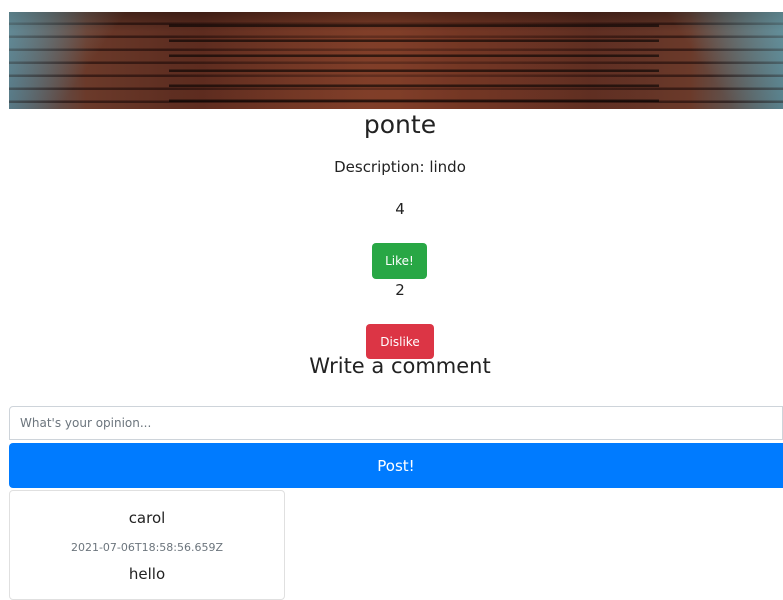  I want to click on post-comment-button: Post!, so click(396, 465).